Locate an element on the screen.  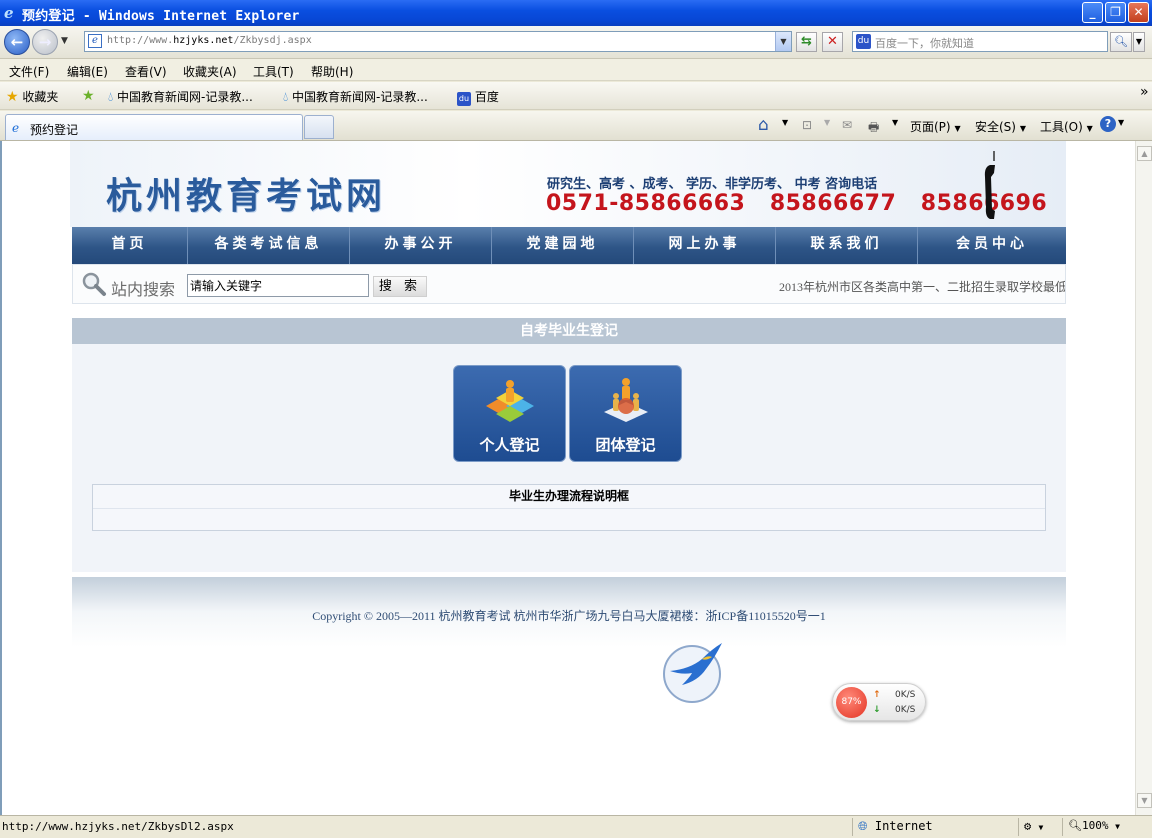
feeds-icon: ⊡ is located at coordinates (807, 125).